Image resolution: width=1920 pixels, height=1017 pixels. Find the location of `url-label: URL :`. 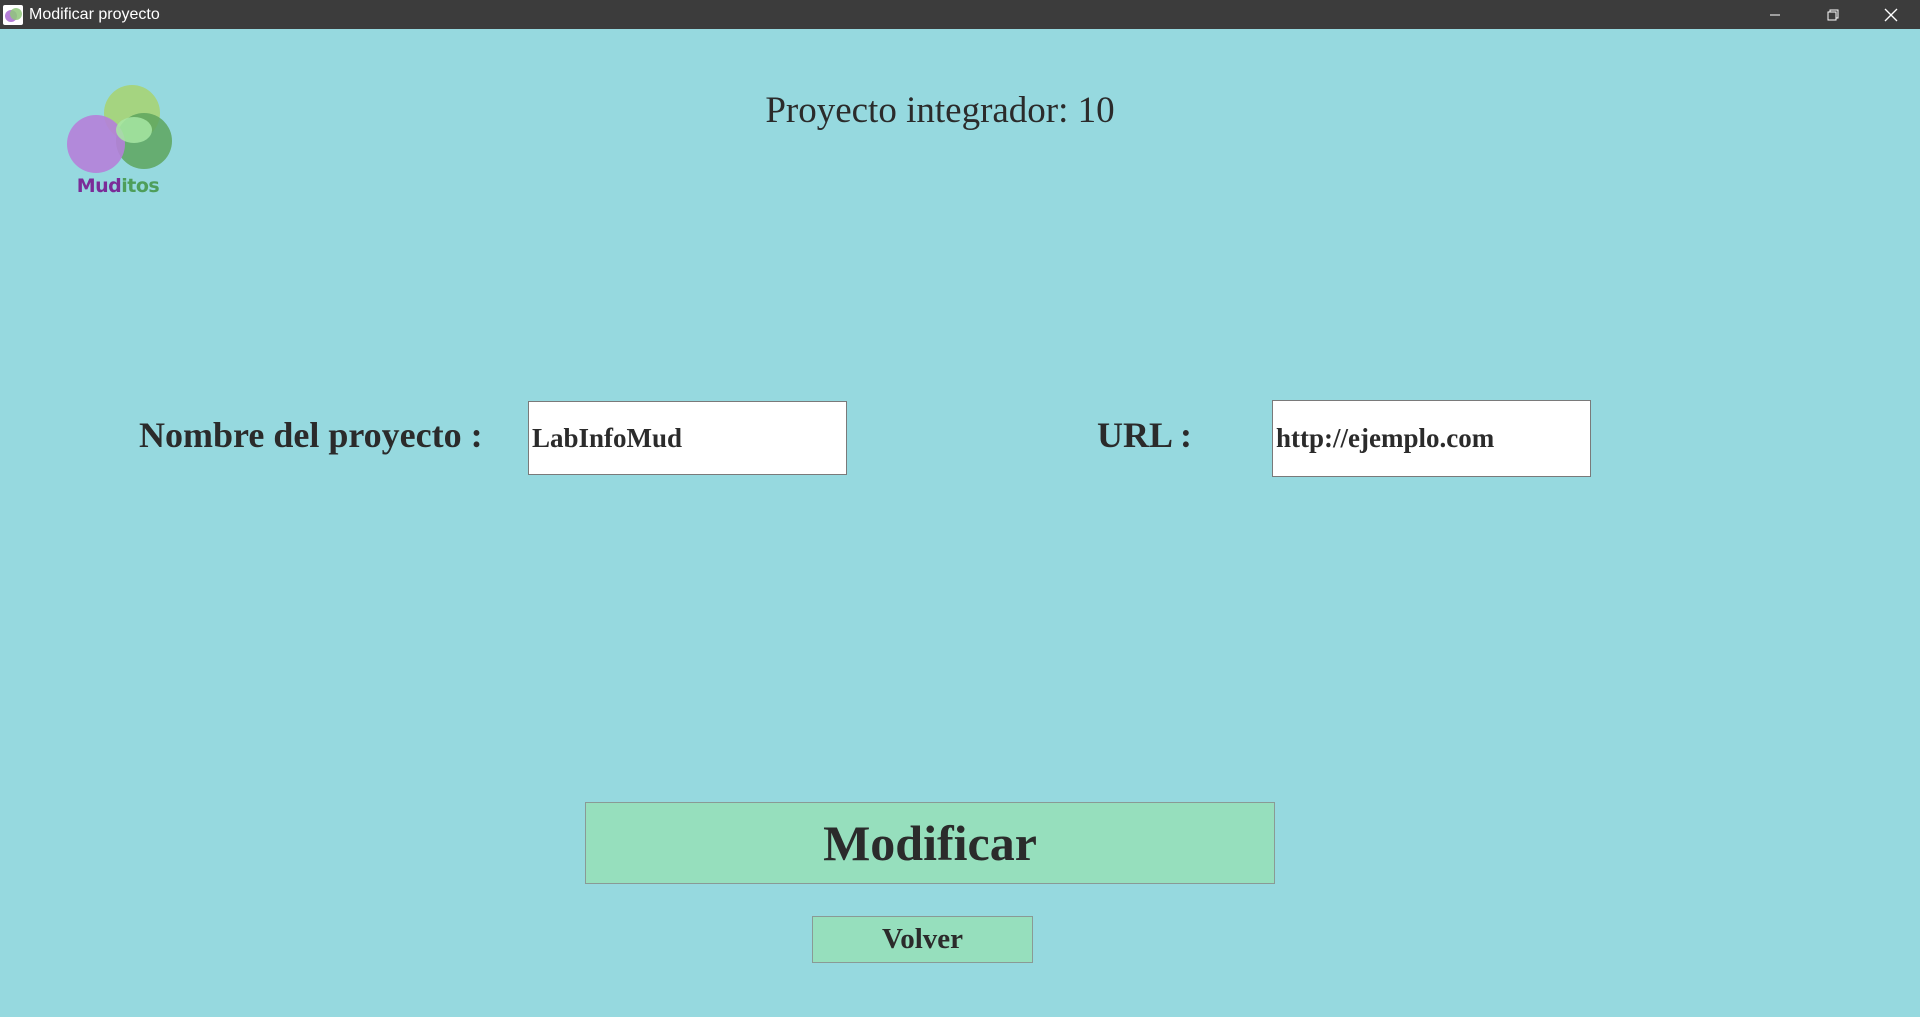

url-label: URL : is located at coordinates (1145, 435).